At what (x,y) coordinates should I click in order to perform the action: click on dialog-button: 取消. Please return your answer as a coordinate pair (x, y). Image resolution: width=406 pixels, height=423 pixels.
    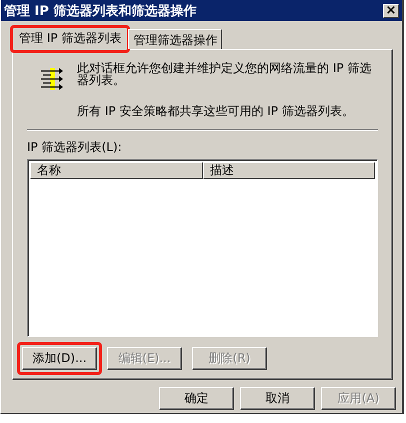
    Looking at the image, I should click on (277, 398).